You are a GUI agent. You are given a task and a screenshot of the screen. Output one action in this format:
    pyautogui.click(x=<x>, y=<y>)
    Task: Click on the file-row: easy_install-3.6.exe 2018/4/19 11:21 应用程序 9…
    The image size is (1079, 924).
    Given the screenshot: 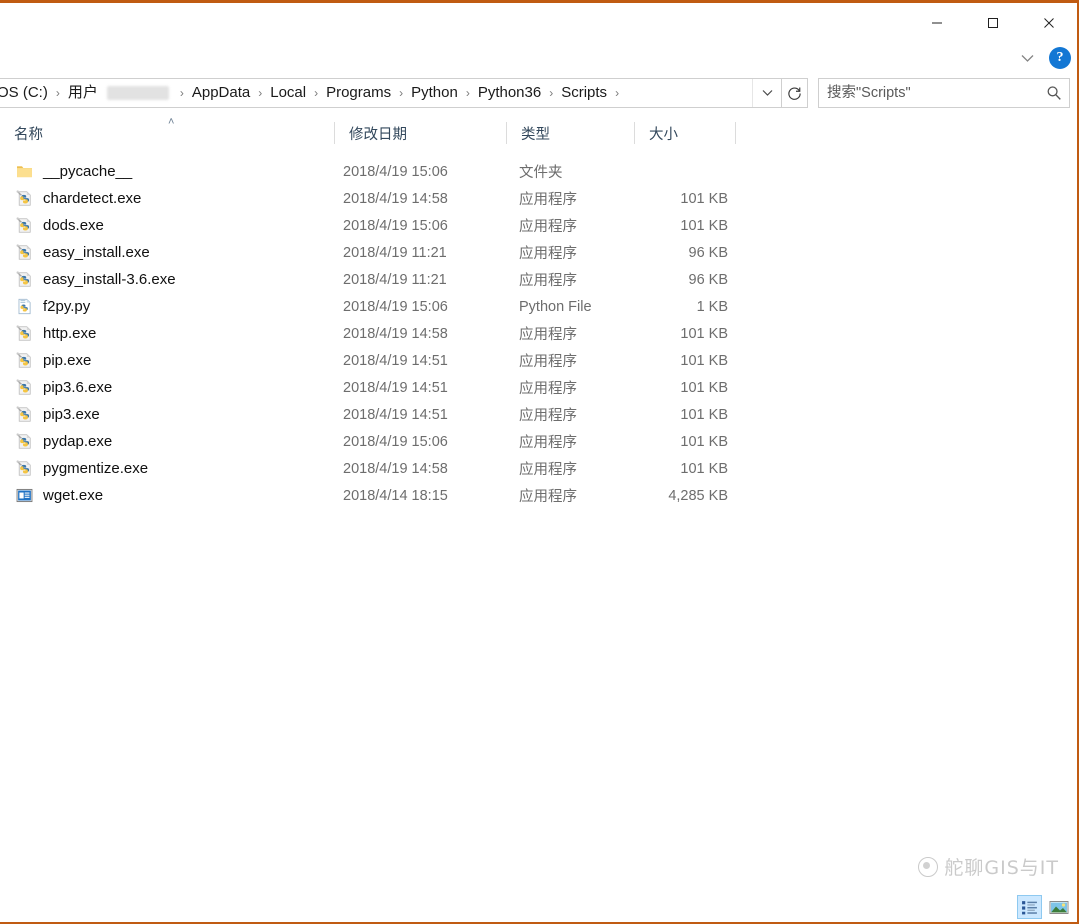 What is the action you would take?
    pyautogui.click(x=538, y=279)
    